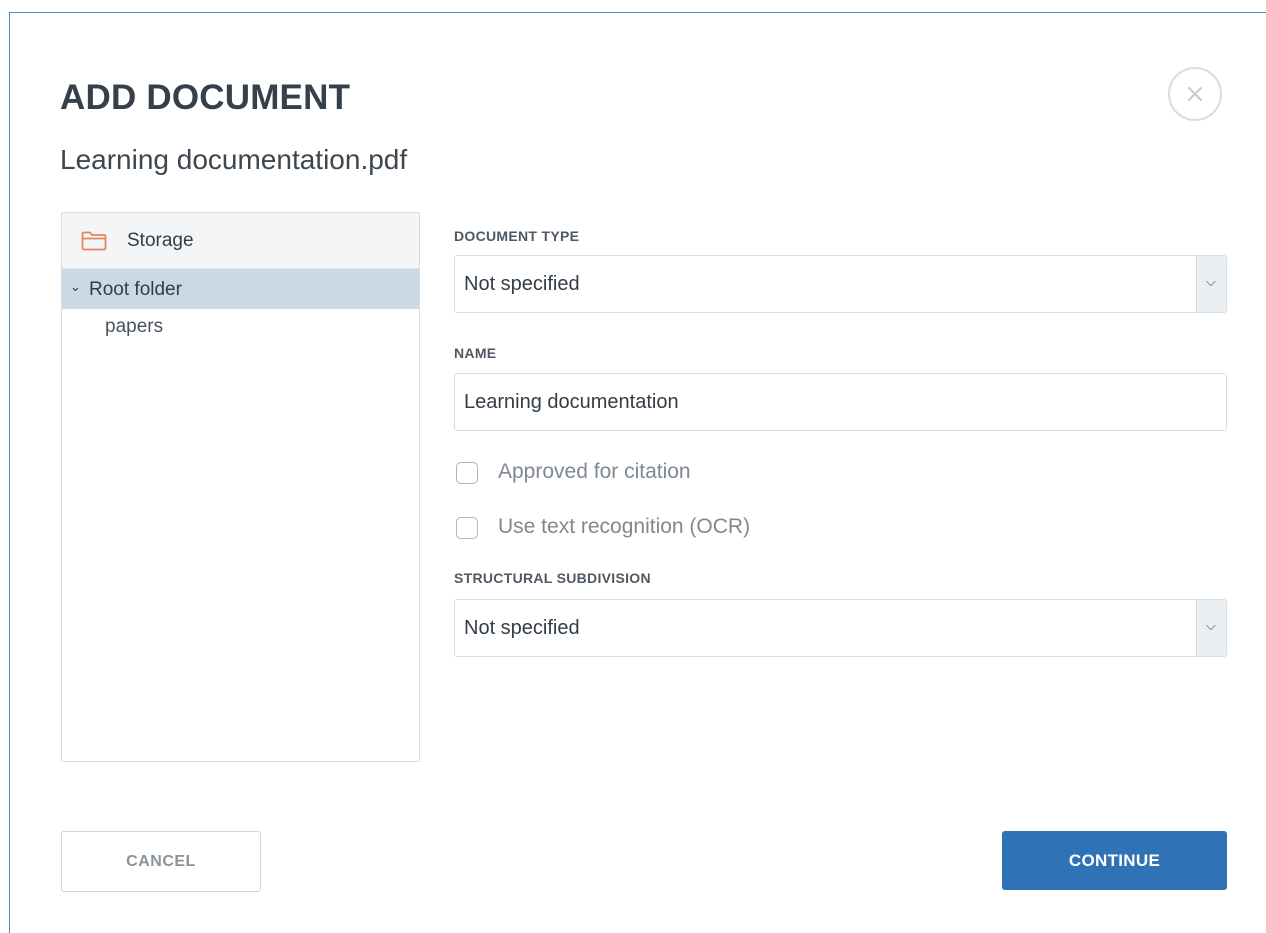 This screenshot has width=1266, height=933. What do you see at coordinates (840, 402) in the screenshot?
I see `name-input: Learning documentation` at bounding box center [840, 402].